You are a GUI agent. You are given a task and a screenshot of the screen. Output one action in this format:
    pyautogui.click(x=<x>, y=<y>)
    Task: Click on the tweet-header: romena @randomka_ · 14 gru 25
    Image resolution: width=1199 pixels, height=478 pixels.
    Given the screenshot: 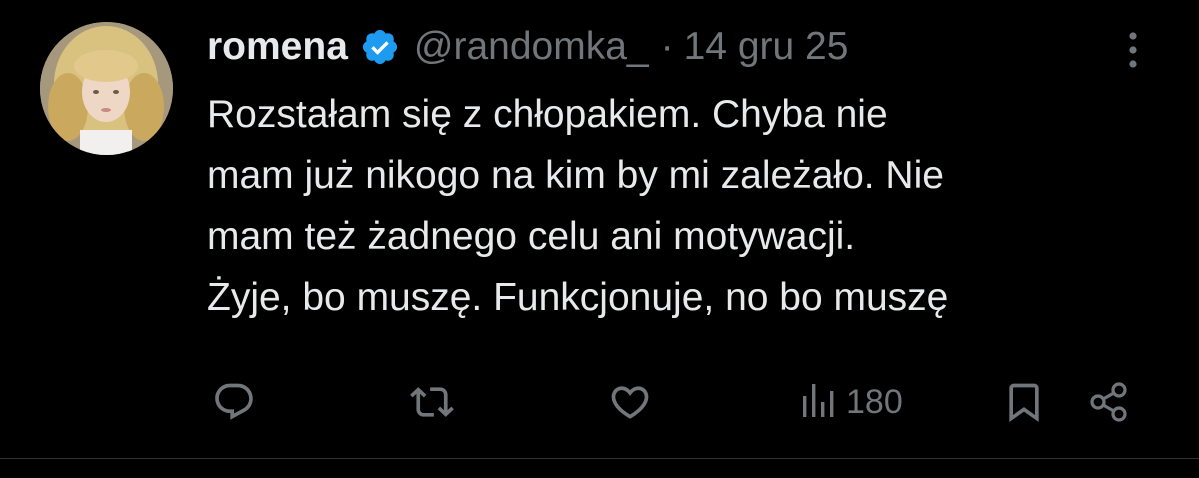 What is the action you would take?
    pyautogui.click(x=527, y=47)
    